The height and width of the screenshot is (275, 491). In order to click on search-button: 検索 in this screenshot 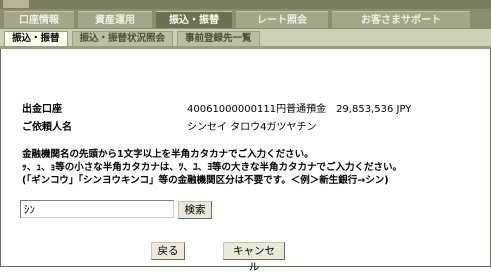, I will do `click(195, 210)`.